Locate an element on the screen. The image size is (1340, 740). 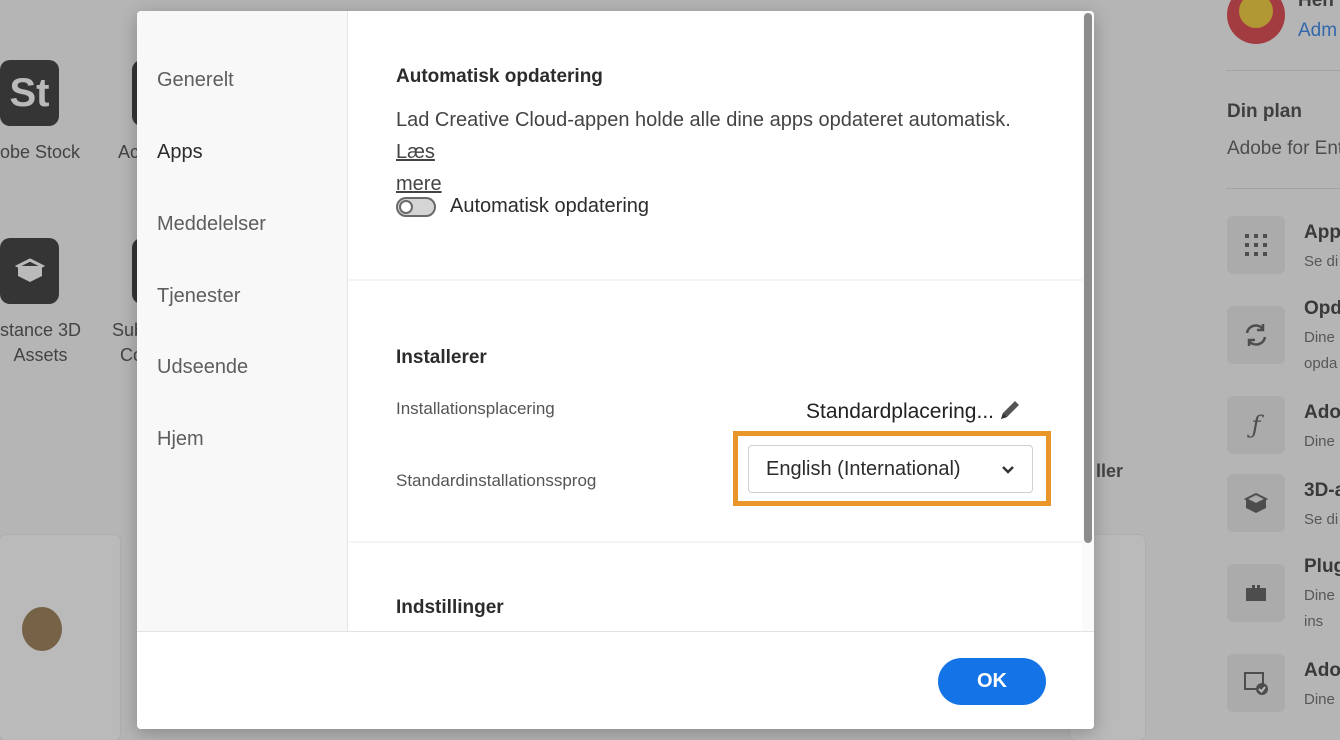
nav-item-meddelelser: Meddelelser is located at coordinates (211, 224).